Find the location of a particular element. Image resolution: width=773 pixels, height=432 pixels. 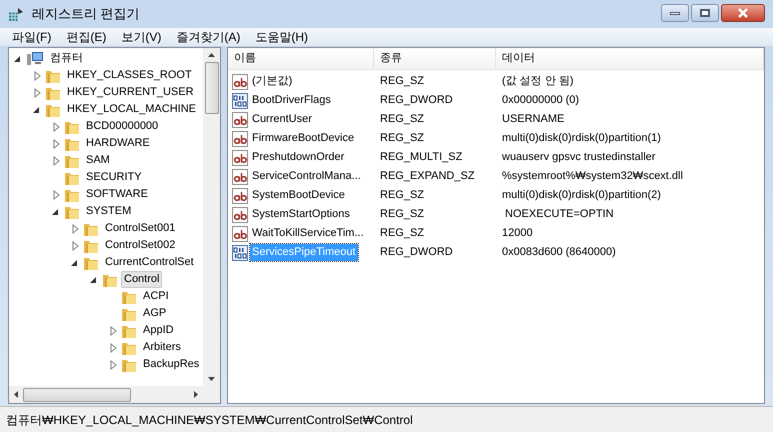

window-title: 레지스트리 편집기 is located at coordinates (86, 14).